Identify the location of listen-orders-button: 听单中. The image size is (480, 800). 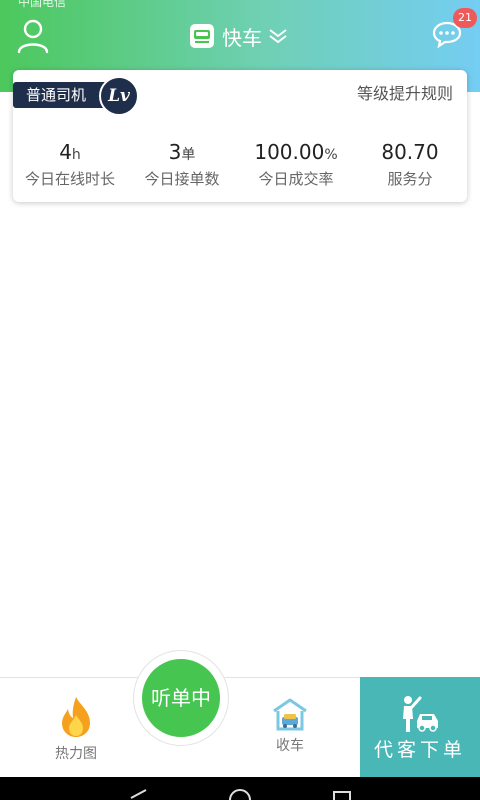
(181, 698).